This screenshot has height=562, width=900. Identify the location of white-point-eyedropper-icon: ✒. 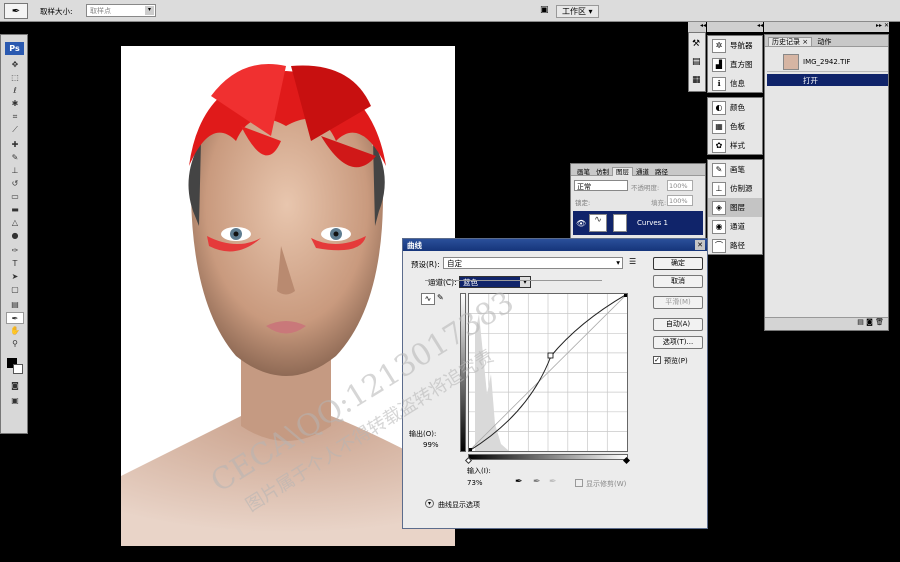
(553, 482).